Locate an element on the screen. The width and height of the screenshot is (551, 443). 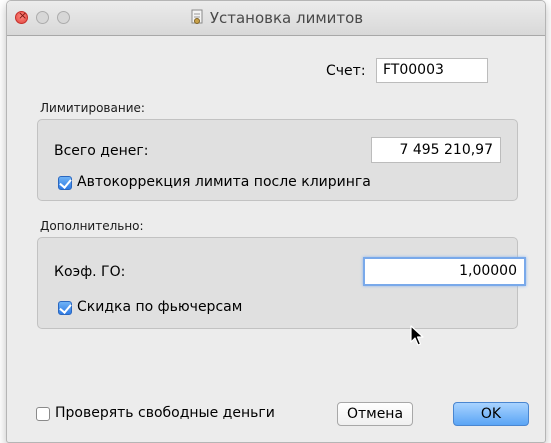
total-money-label: Всего денег: is located at coordinates (101, 151).